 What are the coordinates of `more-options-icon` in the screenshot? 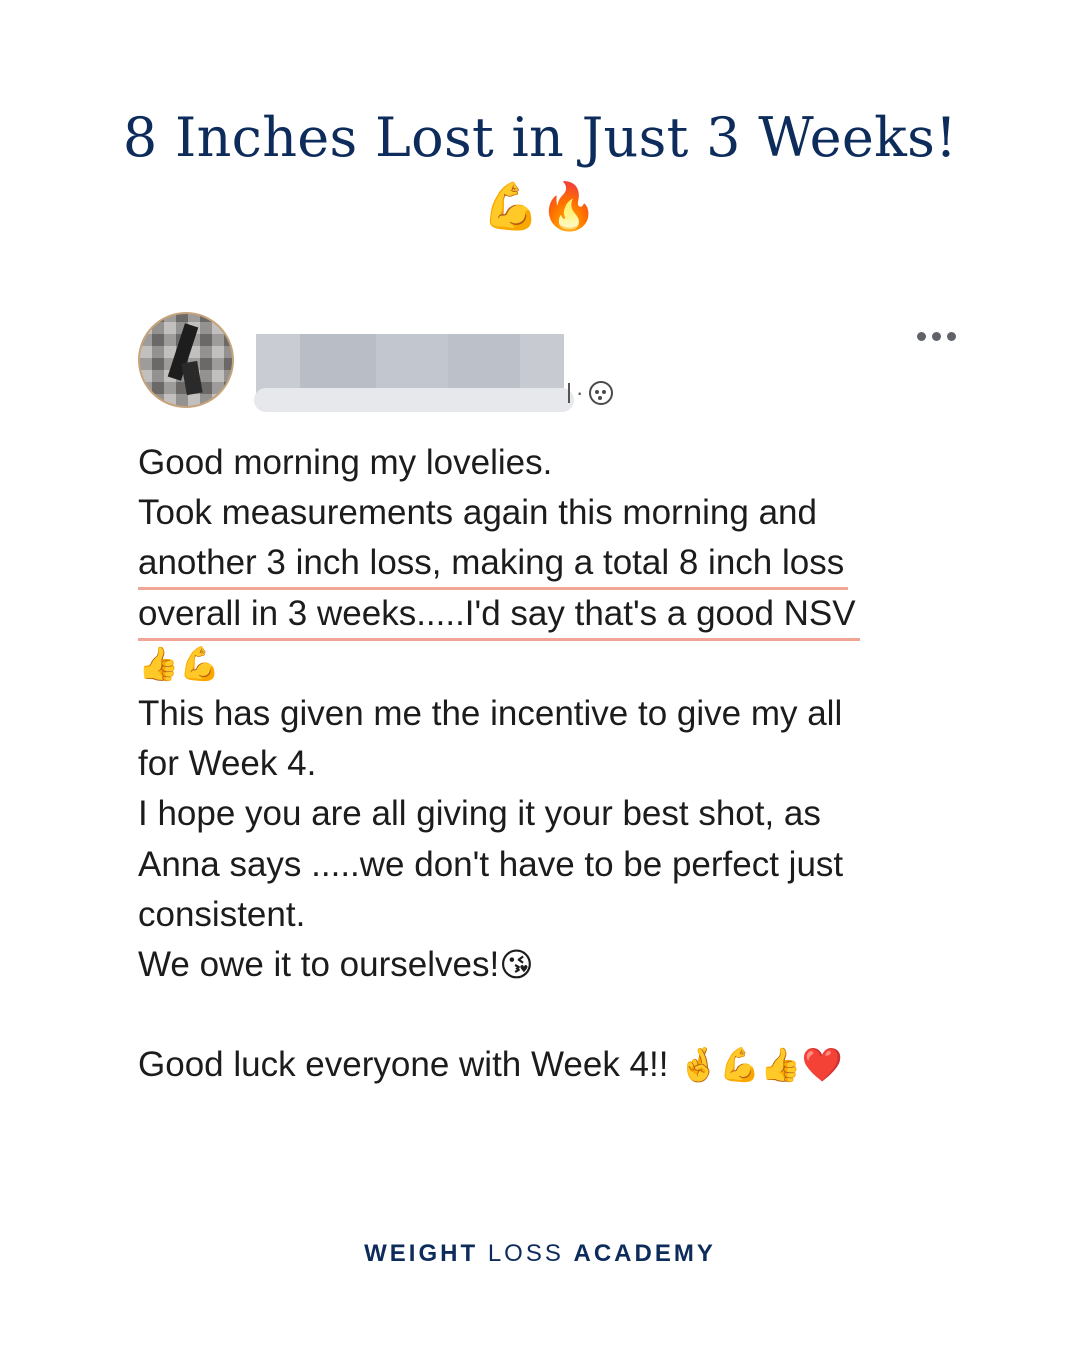 It's located at (936, 336).